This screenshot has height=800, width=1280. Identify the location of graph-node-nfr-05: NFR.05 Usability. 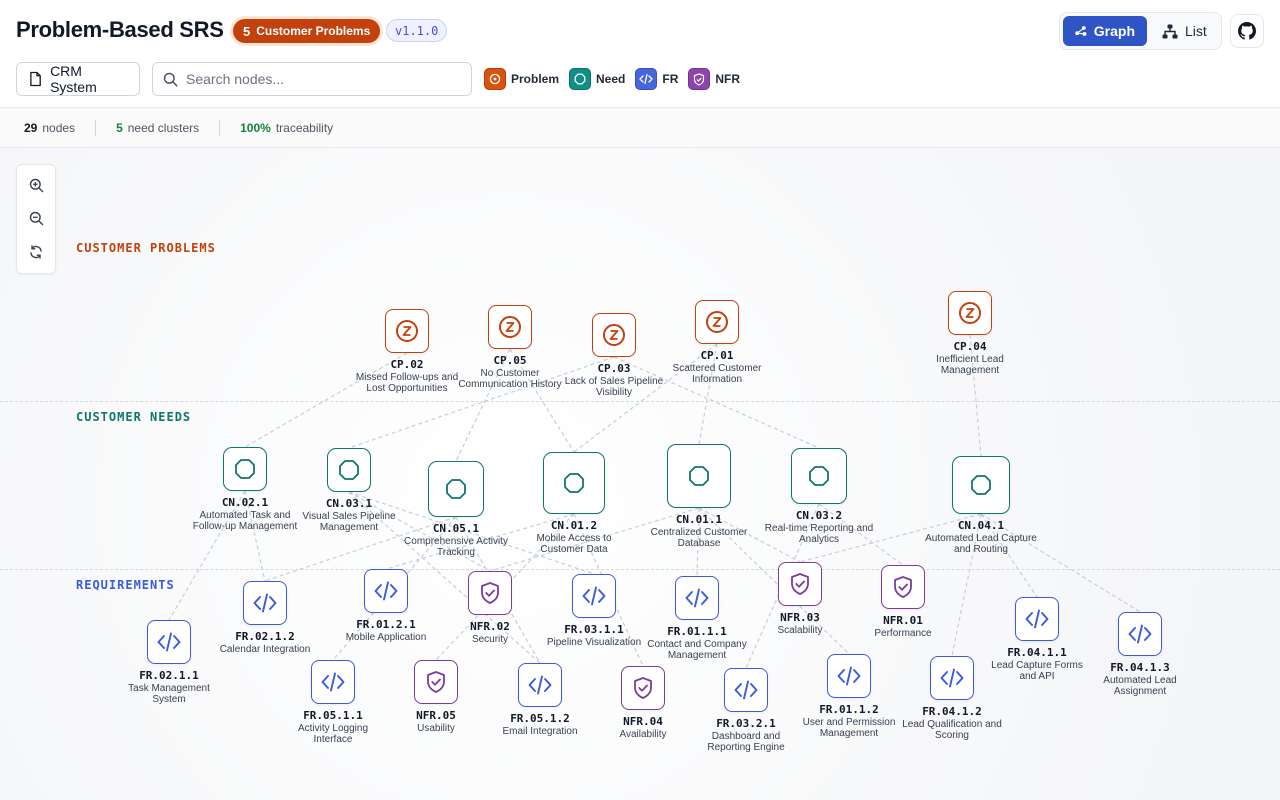
(436, 697).